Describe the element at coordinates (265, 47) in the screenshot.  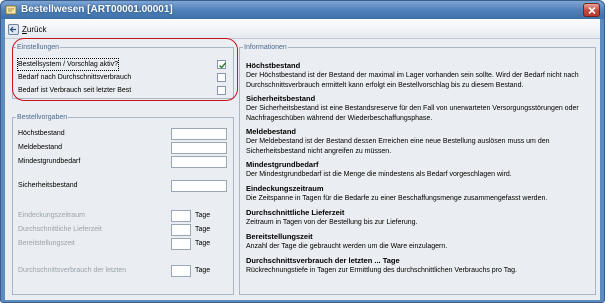
I see `info-legend: Informationen` at that location.